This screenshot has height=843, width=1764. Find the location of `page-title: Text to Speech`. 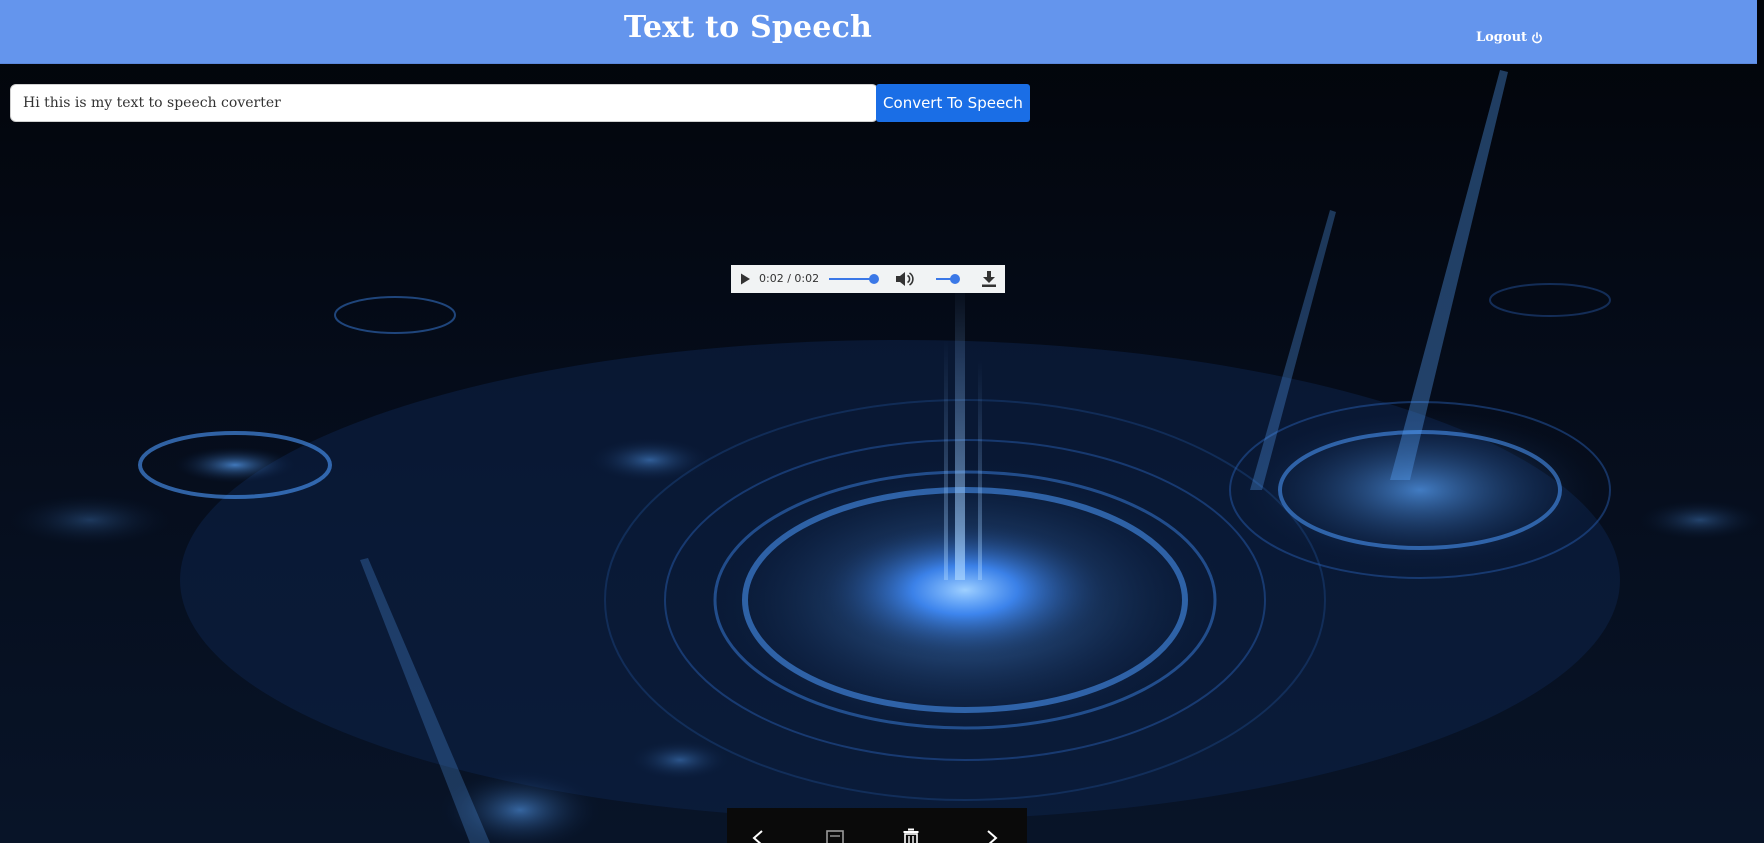

page-title: Text to Speech is located at coordinates (748, 27).